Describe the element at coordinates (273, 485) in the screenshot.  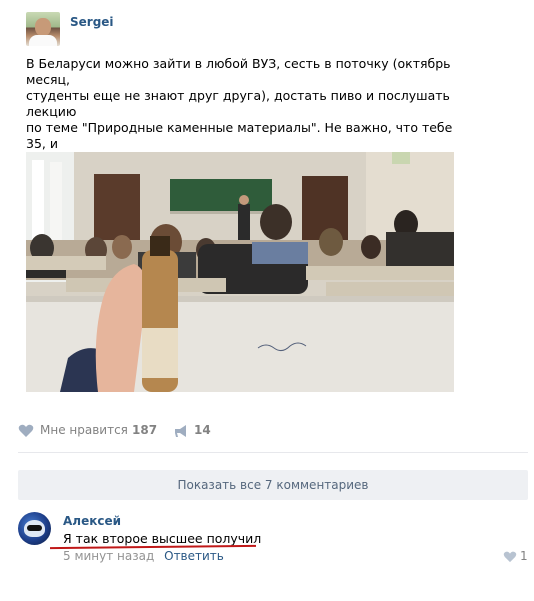
I see `show-all-comments-button: Показать все 7 комментариев` at that location.